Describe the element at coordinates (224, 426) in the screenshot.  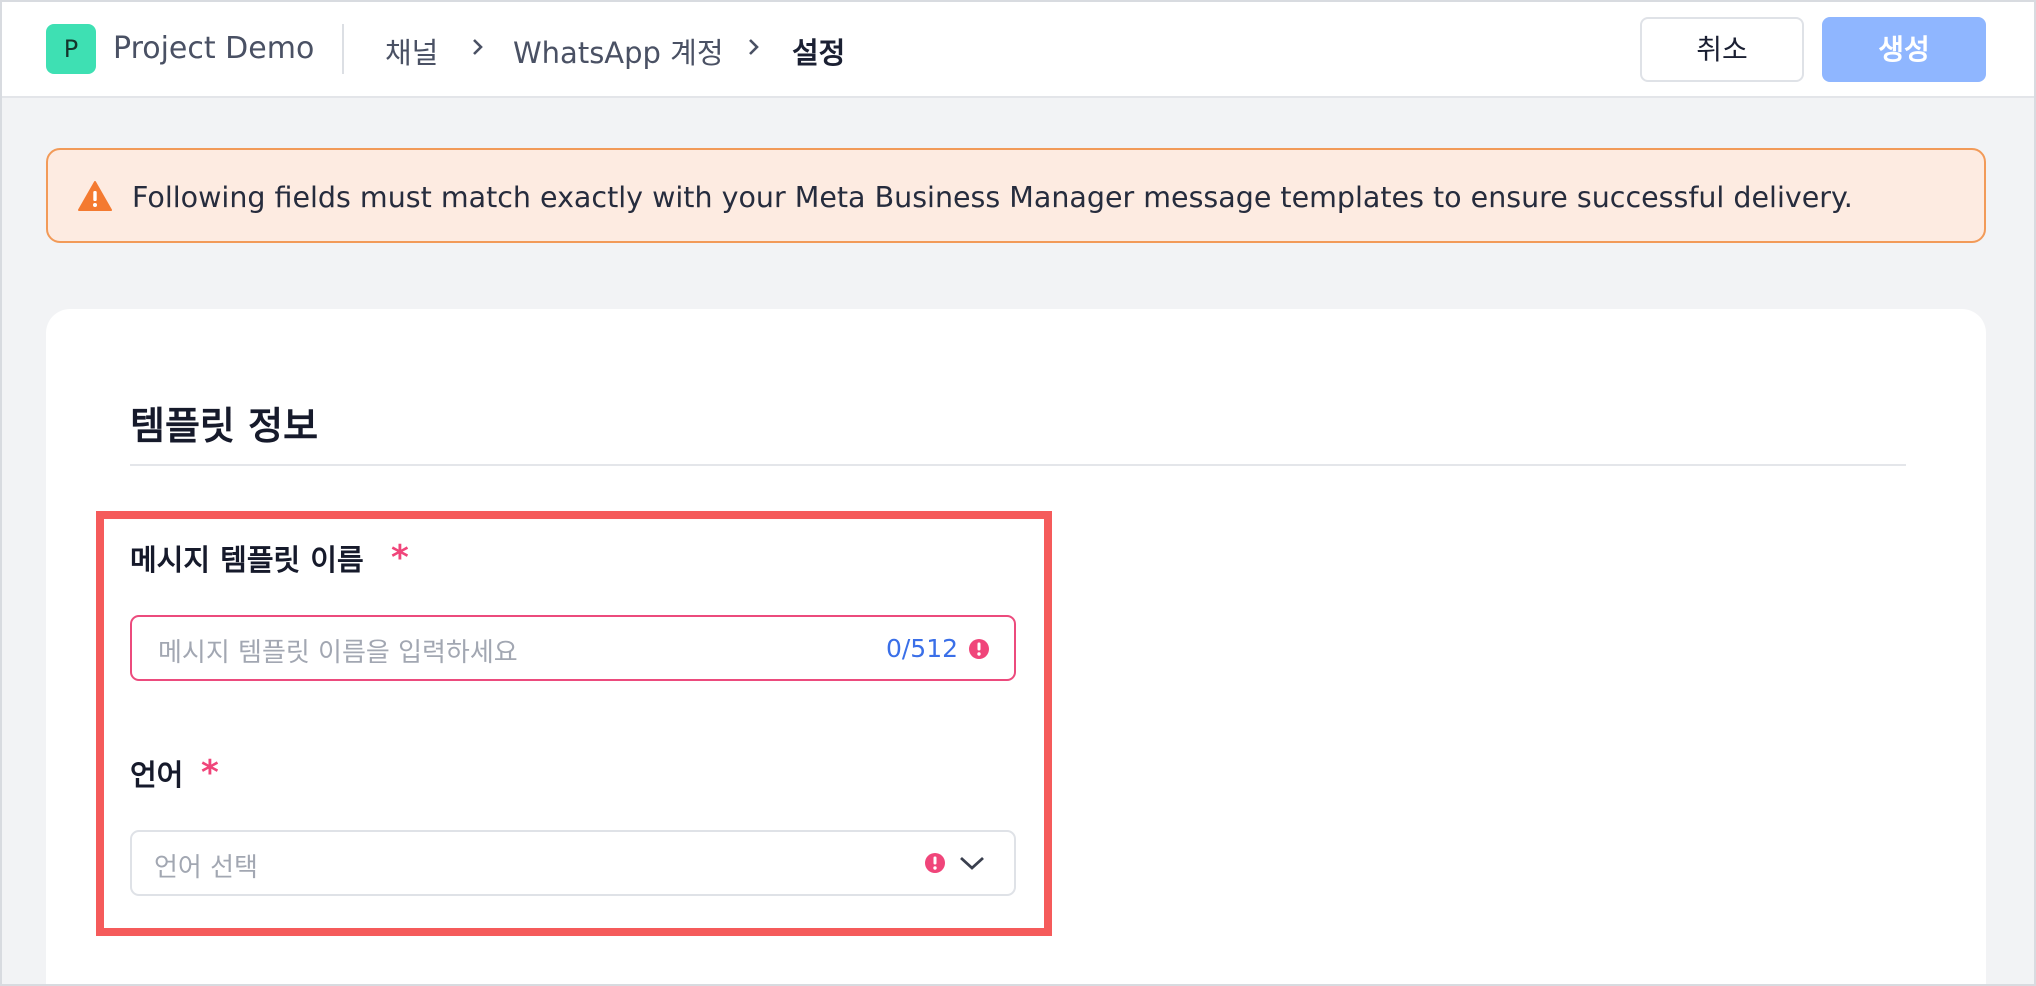
I see `section-title: 템플릿 정보` at that location.